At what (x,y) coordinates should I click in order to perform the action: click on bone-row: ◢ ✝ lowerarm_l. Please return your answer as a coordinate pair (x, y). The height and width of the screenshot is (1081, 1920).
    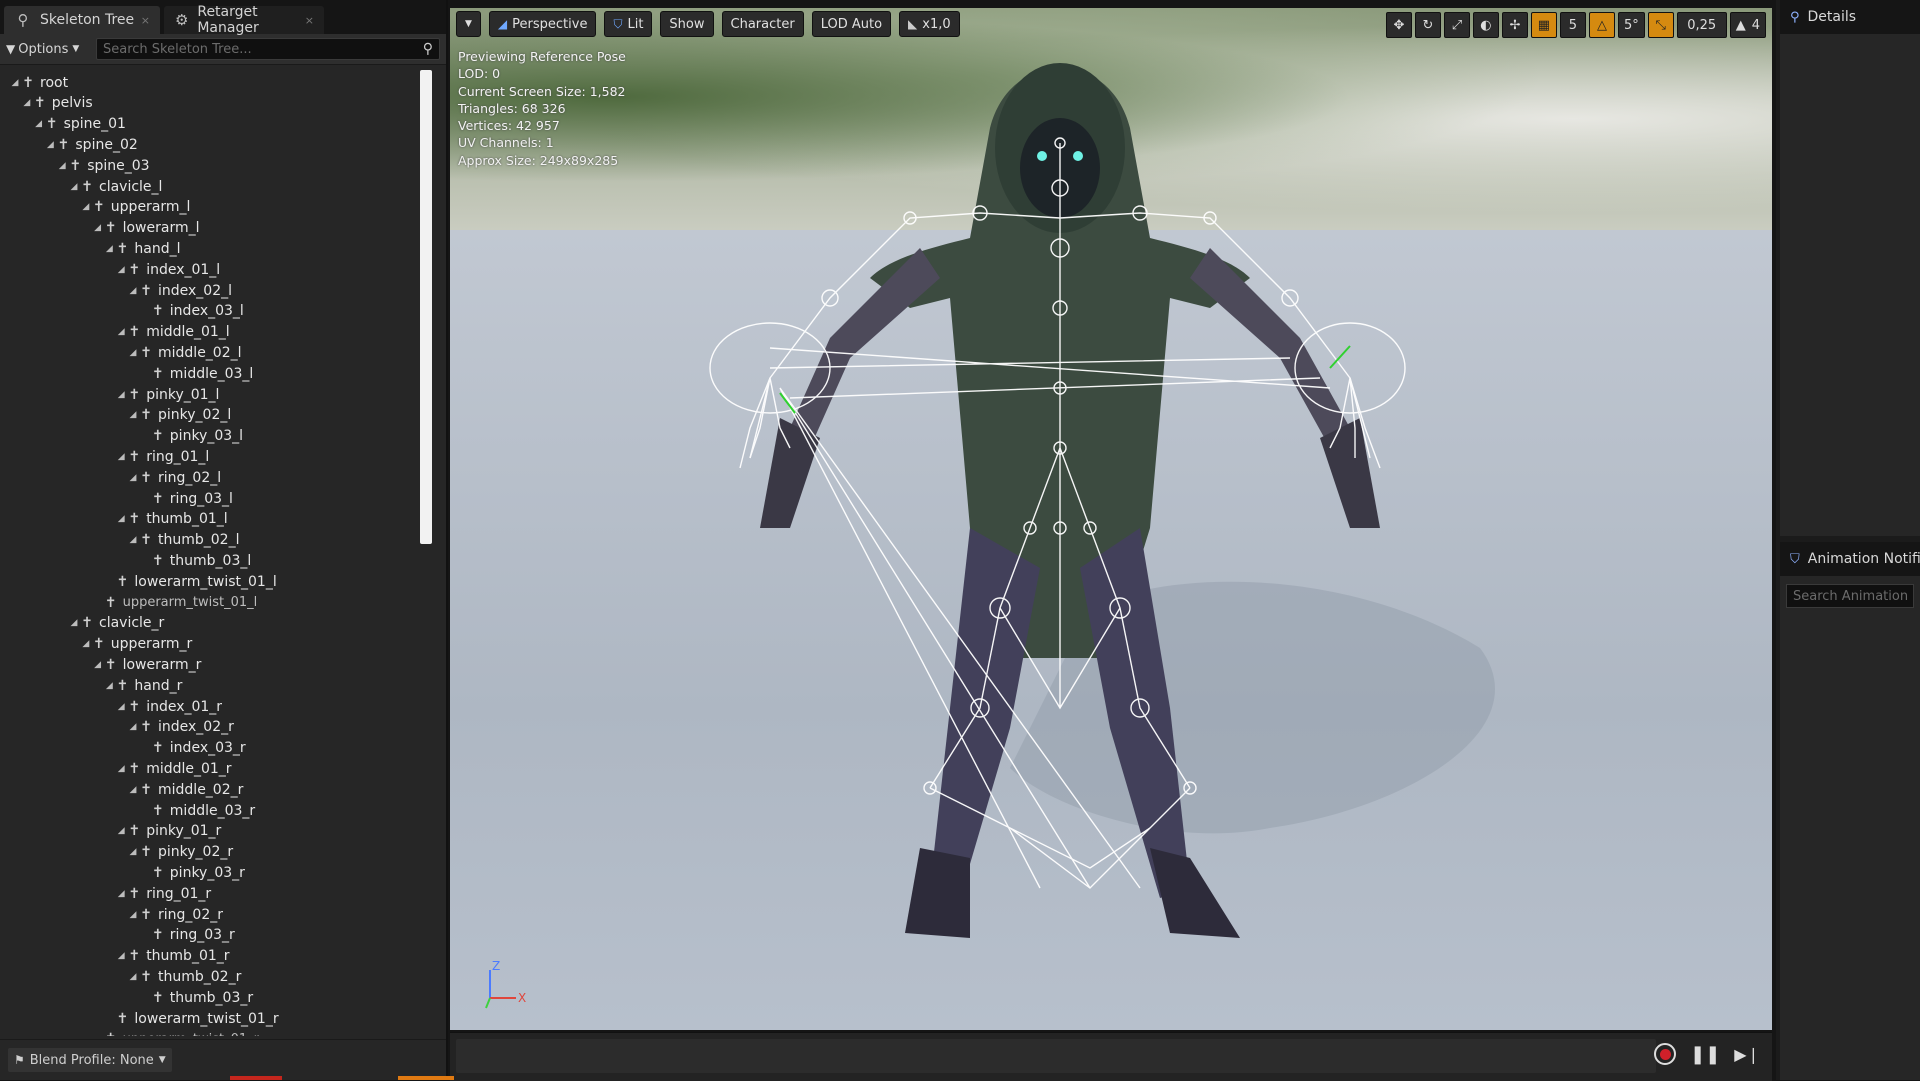
    Looking at the image, I should click on (146, 228).